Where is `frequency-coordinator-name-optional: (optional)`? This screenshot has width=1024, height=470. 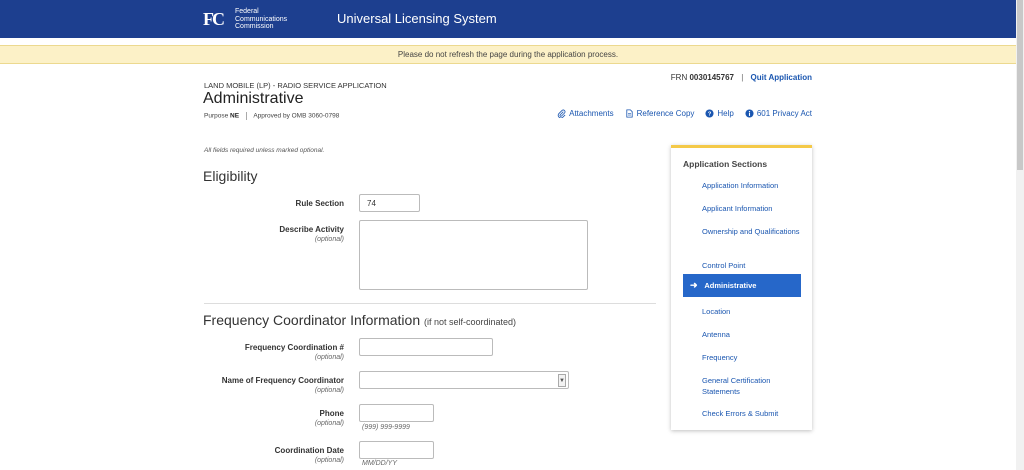
frequency-coordinator-name-optional: (optional) is located at coordinates (329, 390).